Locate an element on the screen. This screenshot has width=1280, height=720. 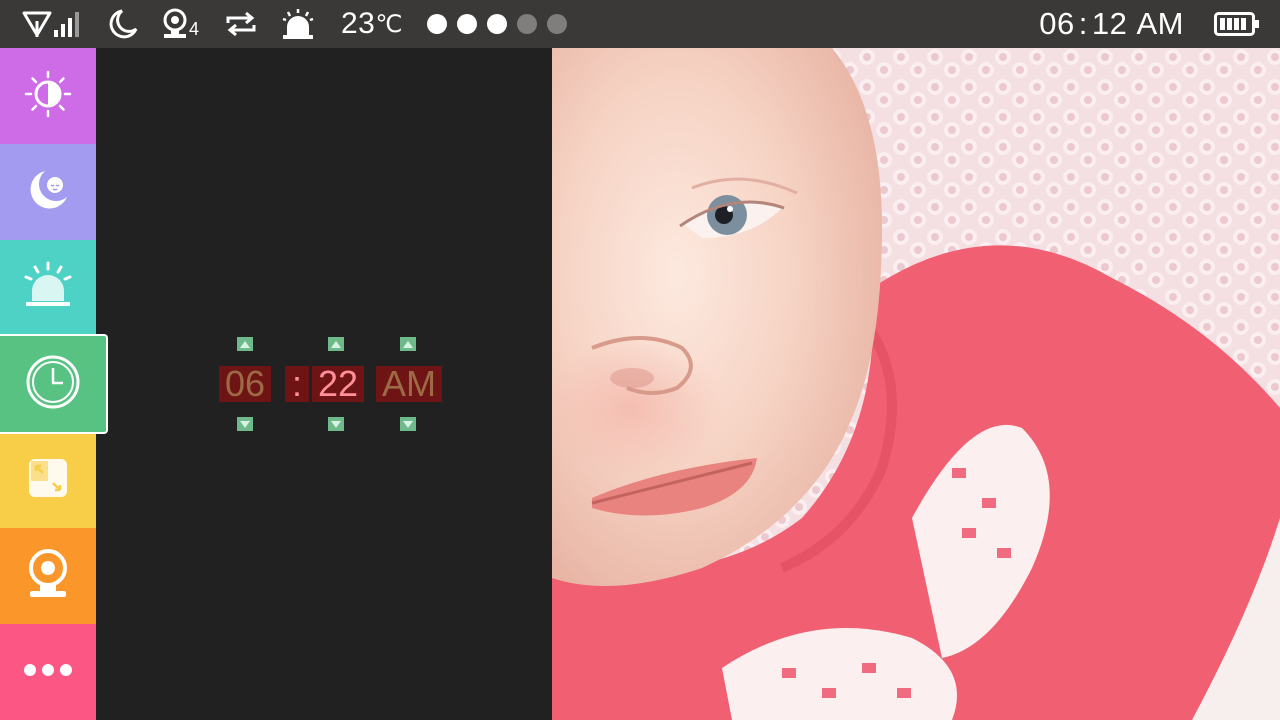
sidebar is located at coordinates (54, 384).